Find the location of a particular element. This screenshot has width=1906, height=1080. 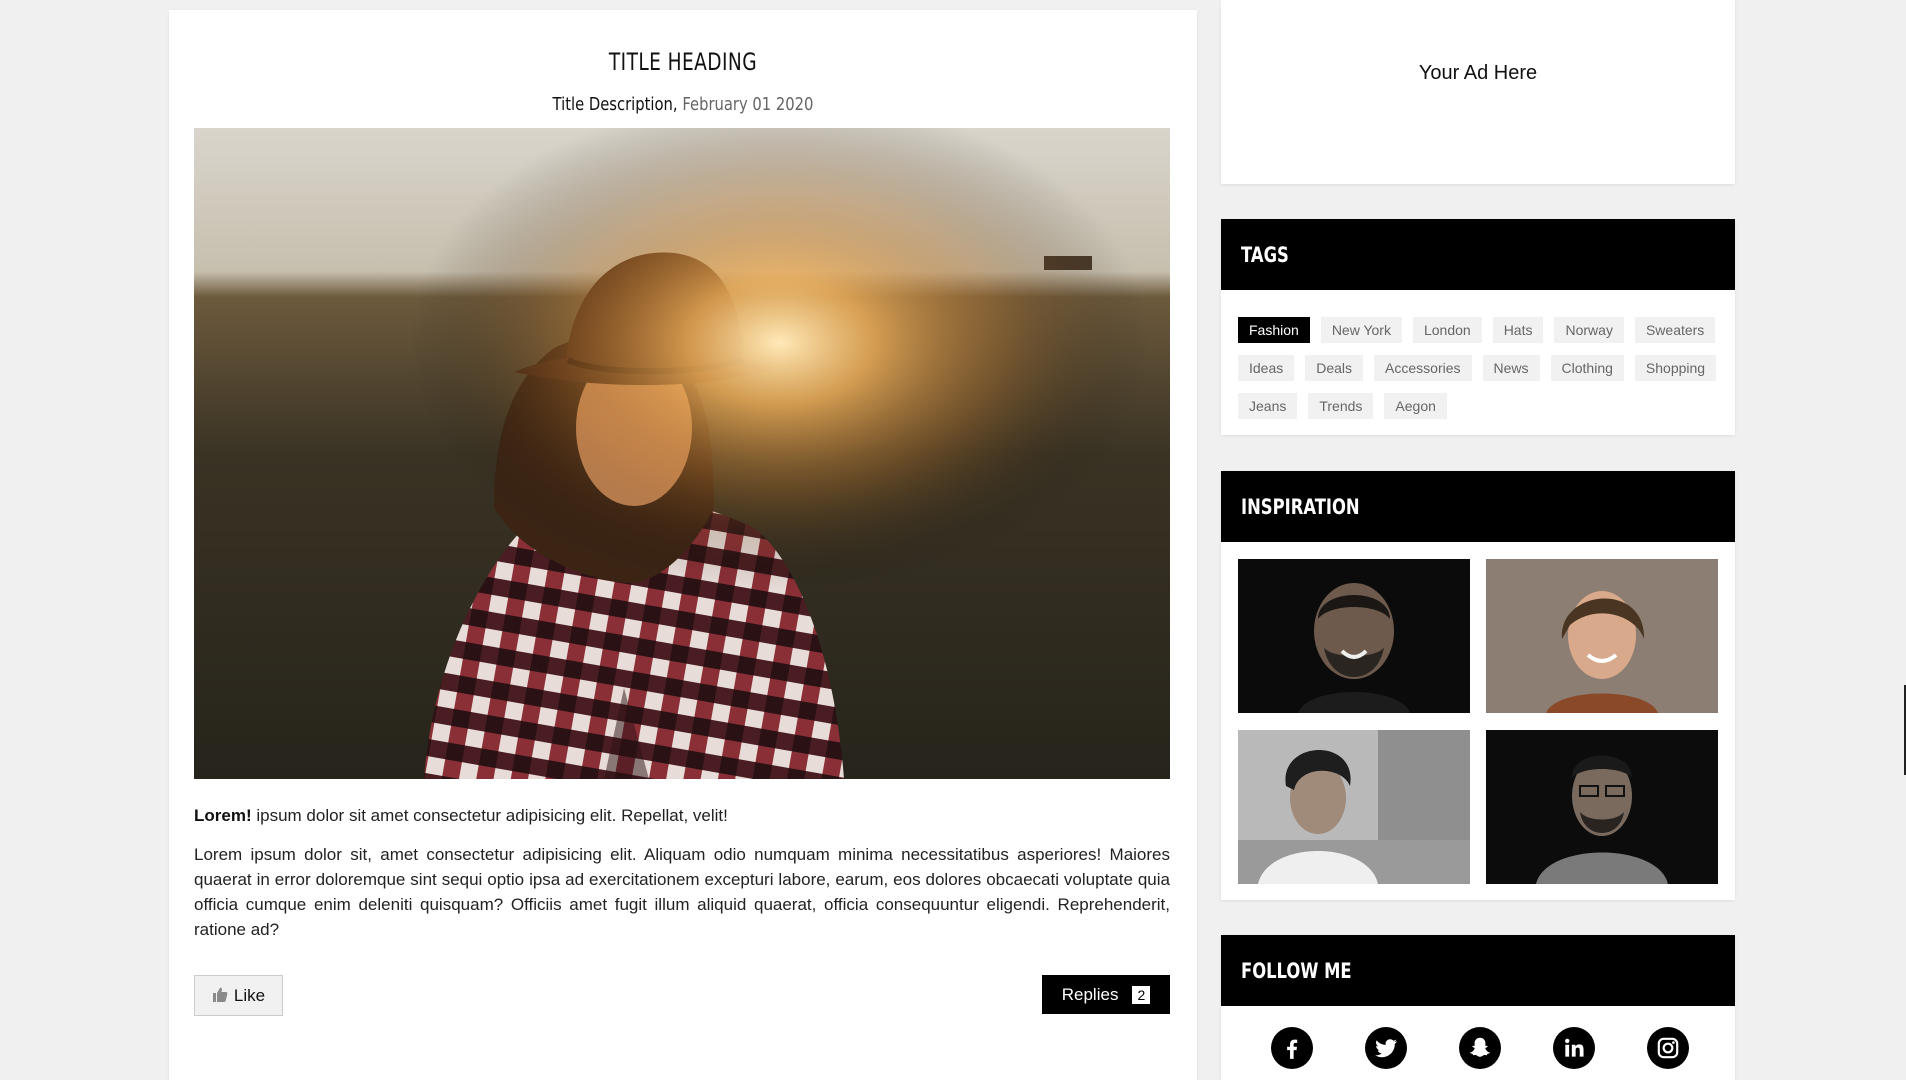

article-subtitle: Title Description, February 01 2020 is located at coordinates (683, 104).